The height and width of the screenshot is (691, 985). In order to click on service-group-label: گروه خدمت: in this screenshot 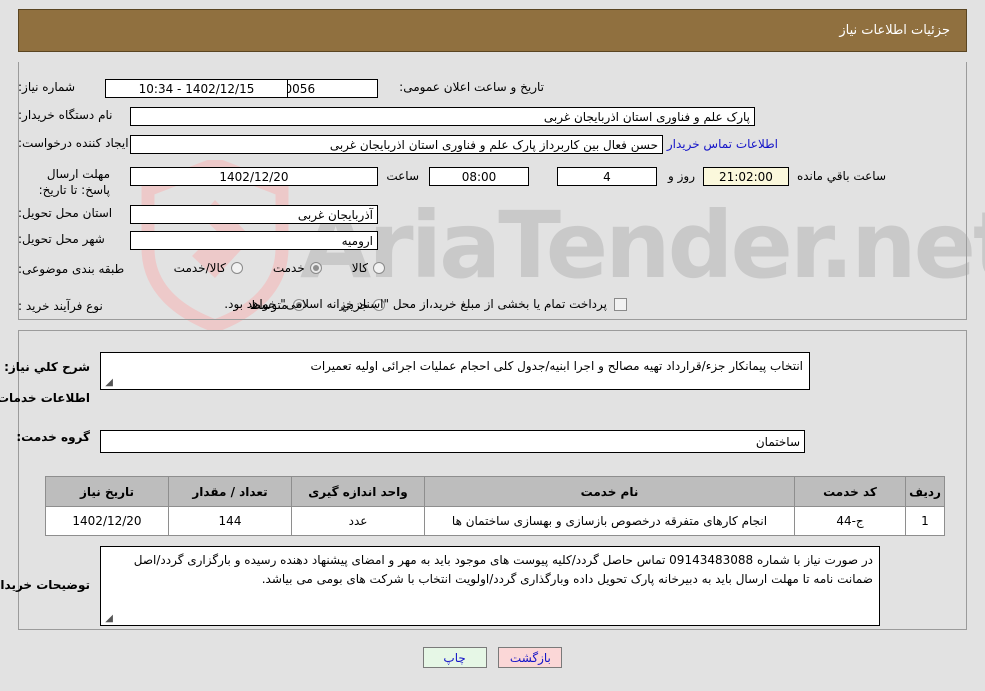, I will do `click(53, 437)`.